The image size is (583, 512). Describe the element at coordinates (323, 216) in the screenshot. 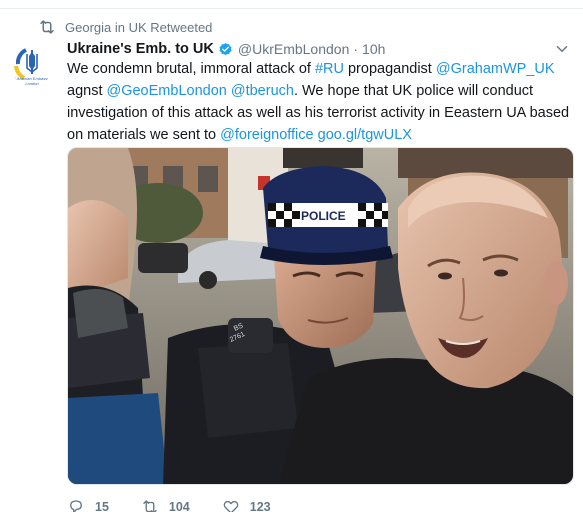

I see `police-cap-label: POLICE` at that location.